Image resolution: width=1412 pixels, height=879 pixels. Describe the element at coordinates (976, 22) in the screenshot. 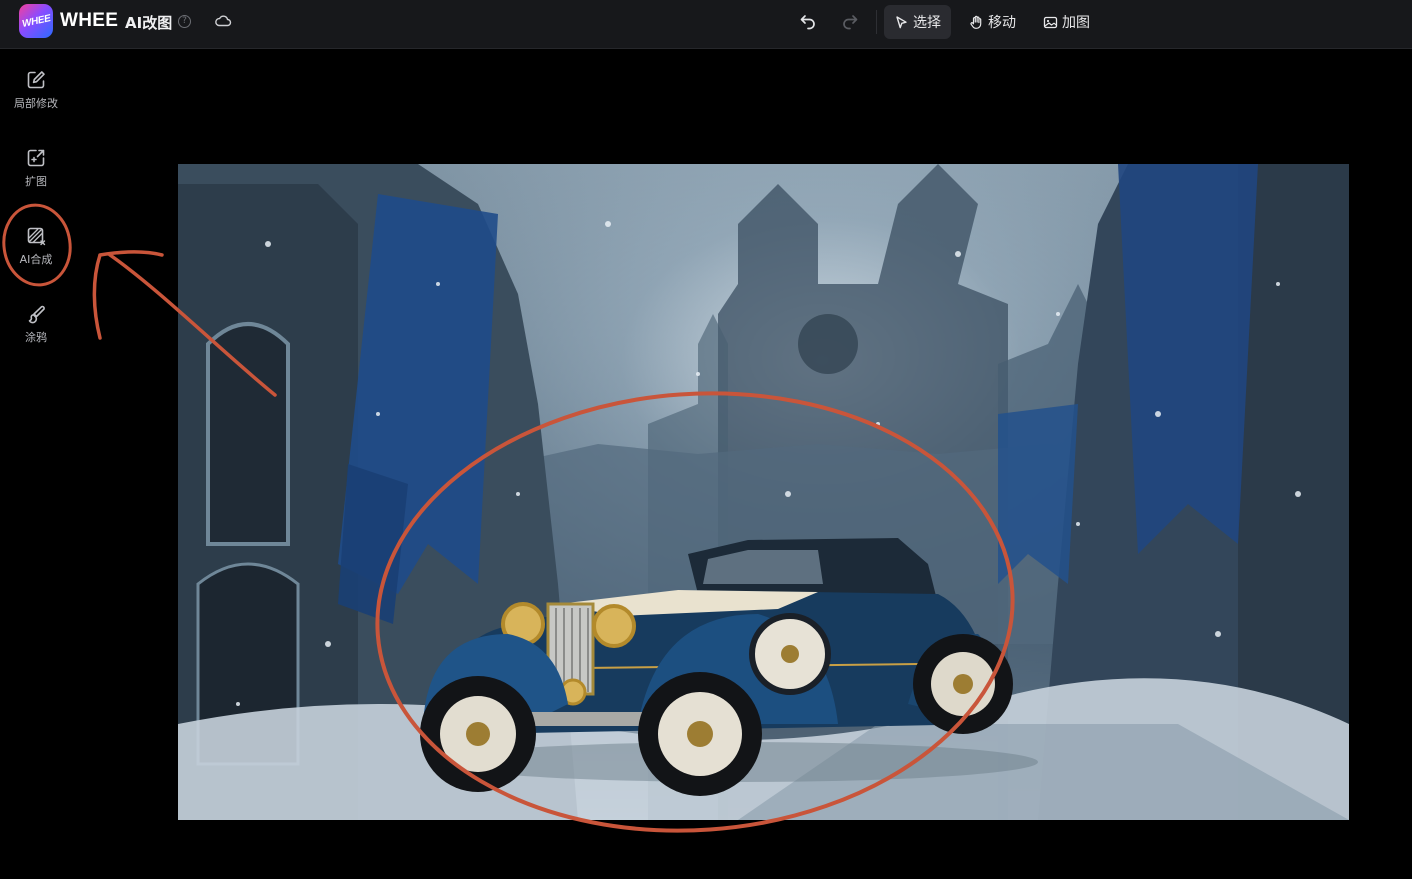

I see `hand-icon` at that location.